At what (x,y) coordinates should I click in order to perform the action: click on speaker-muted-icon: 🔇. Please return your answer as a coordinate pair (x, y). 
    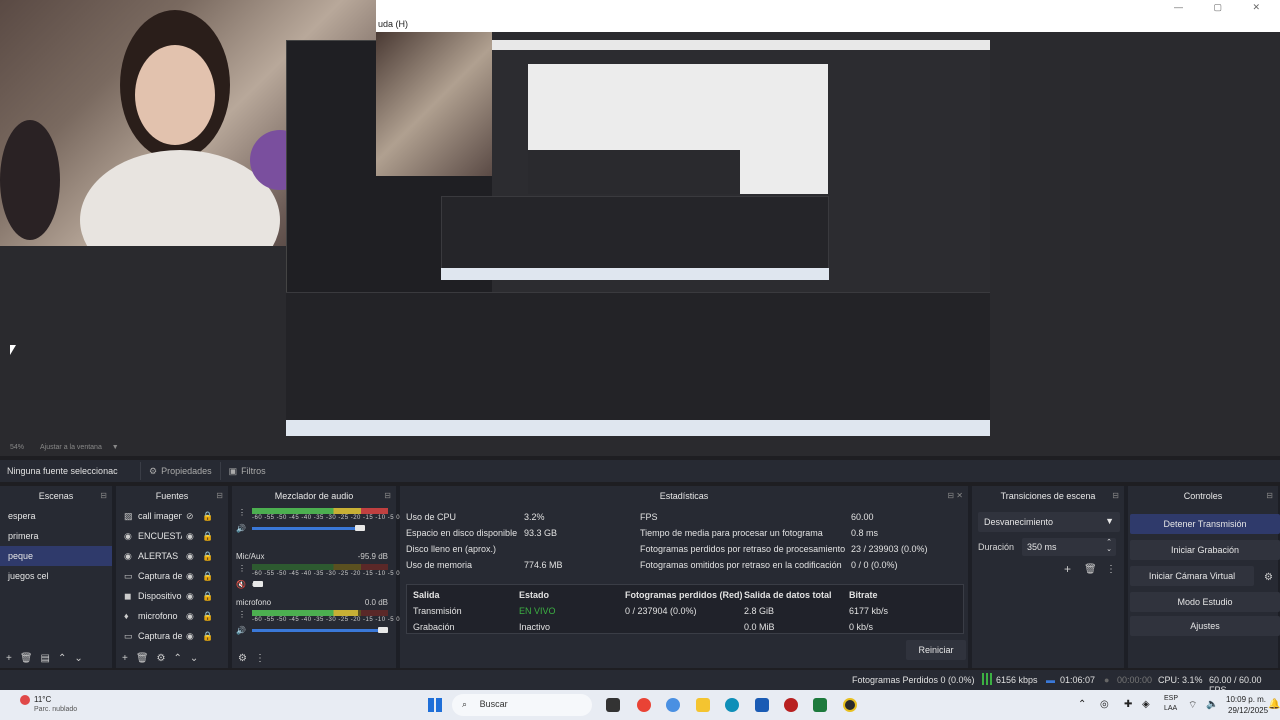
    Looking at the image, I should click on (241, 584).